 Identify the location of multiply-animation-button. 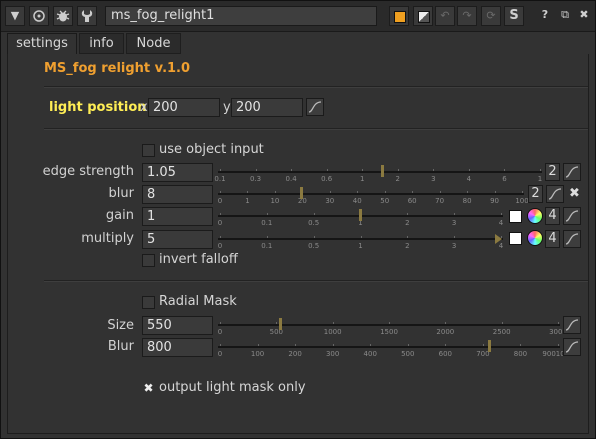
(572, 239).